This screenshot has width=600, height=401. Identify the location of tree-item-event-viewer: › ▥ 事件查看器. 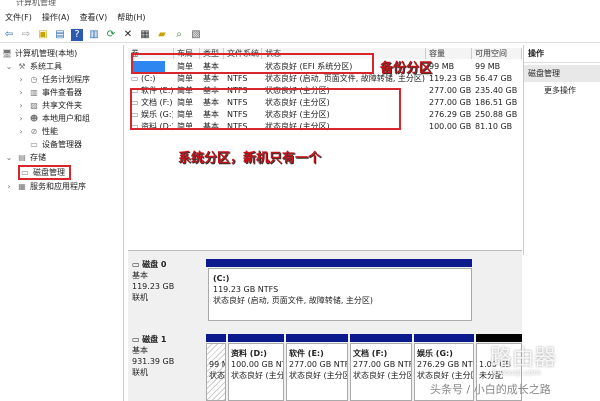
(49, 92).